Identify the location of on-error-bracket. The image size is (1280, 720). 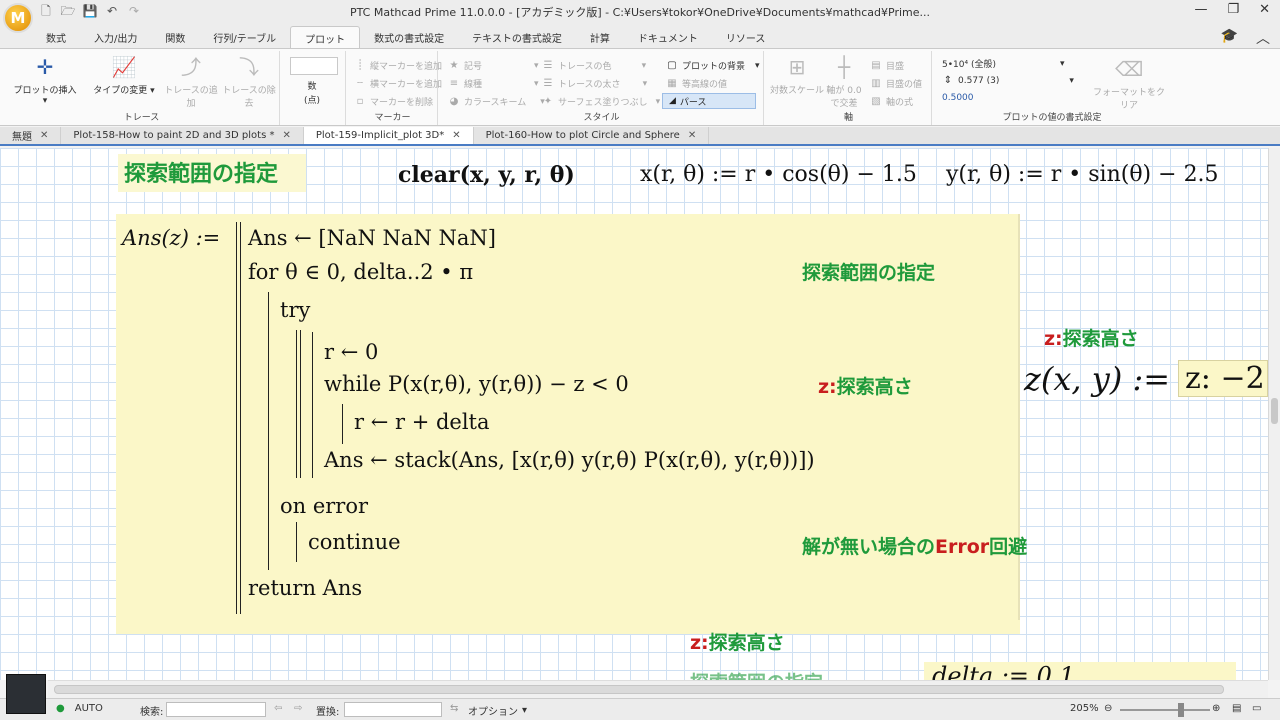
(297, 542).